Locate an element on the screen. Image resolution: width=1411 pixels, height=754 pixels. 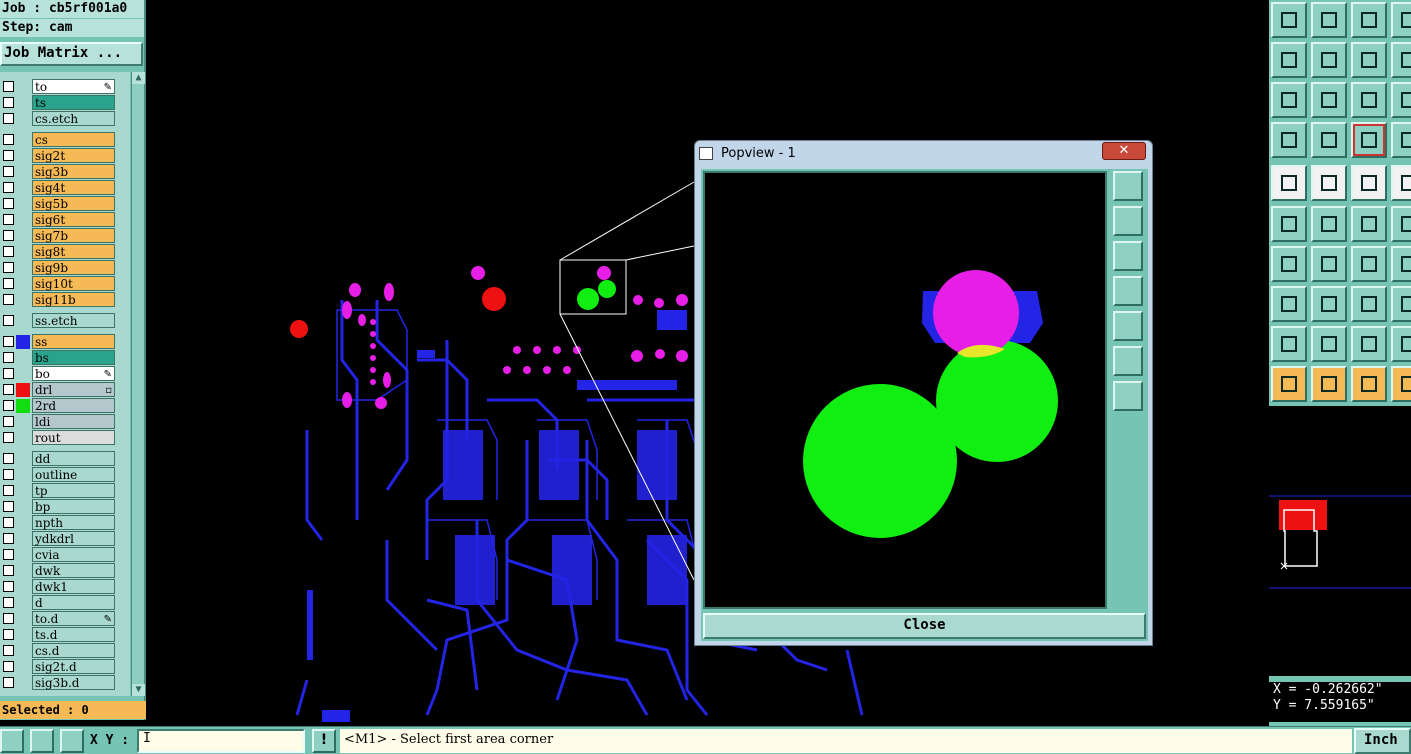
layer-name: cs.d is located at coordinates (73, 650).